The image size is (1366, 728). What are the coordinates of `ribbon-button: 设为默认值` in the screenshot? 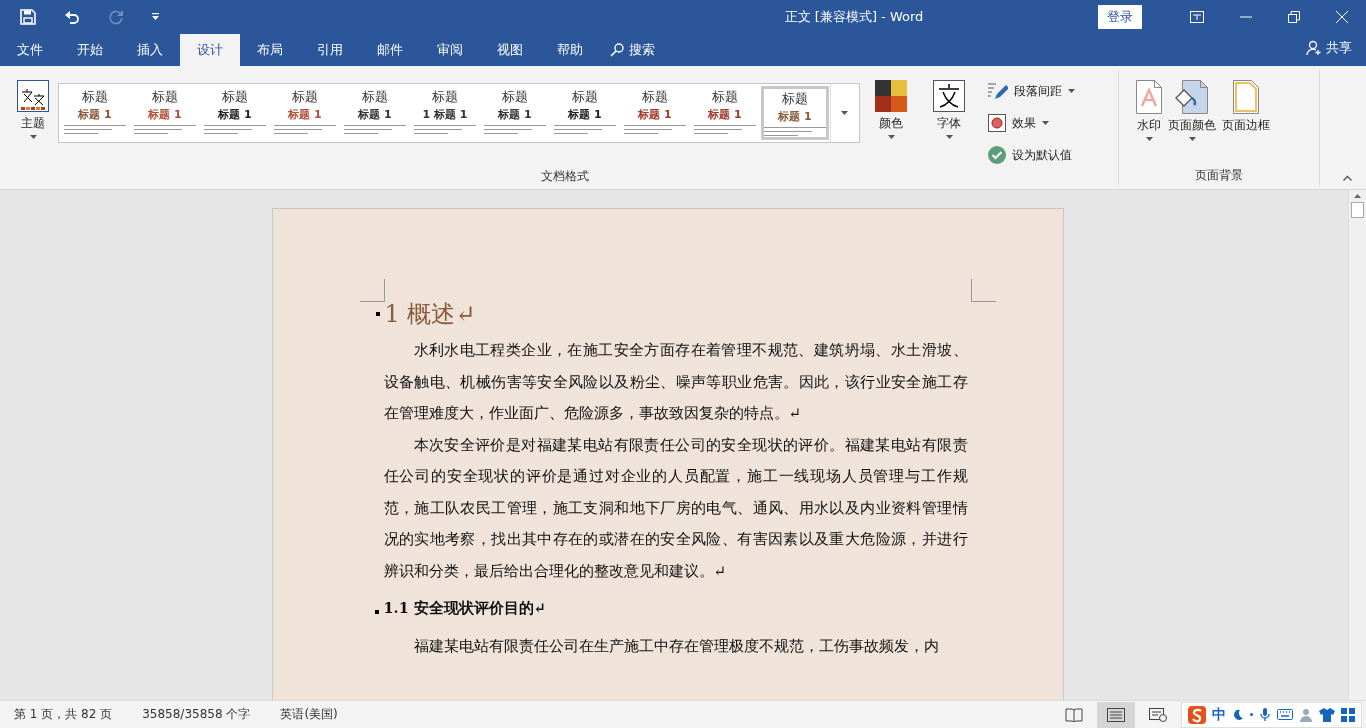 It's located at (1031, 155).